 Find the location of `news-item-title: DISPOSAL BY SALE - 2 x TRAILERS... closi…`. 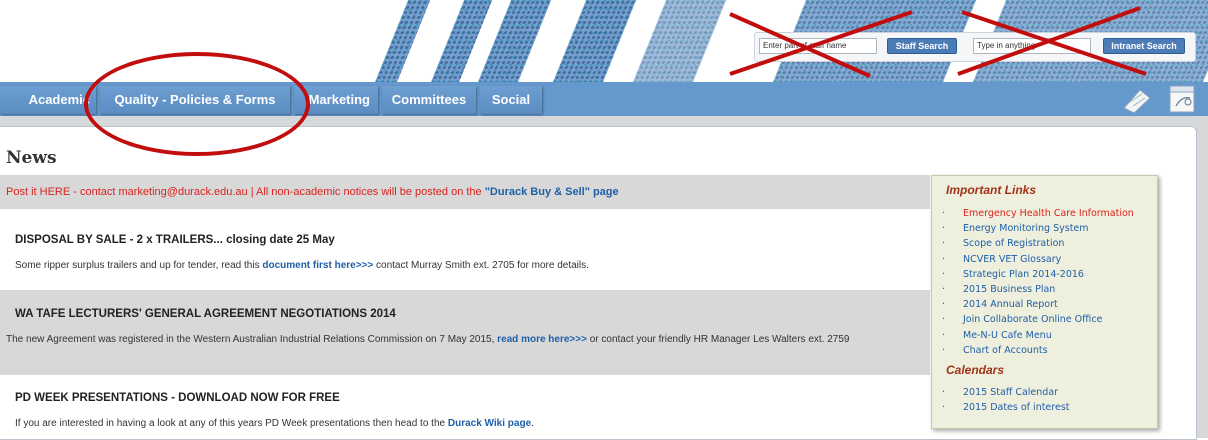

news-item-title: DISPOSAL BY SALE - 2 x TRAILERS... closi… is located at coordinates (175, 240).